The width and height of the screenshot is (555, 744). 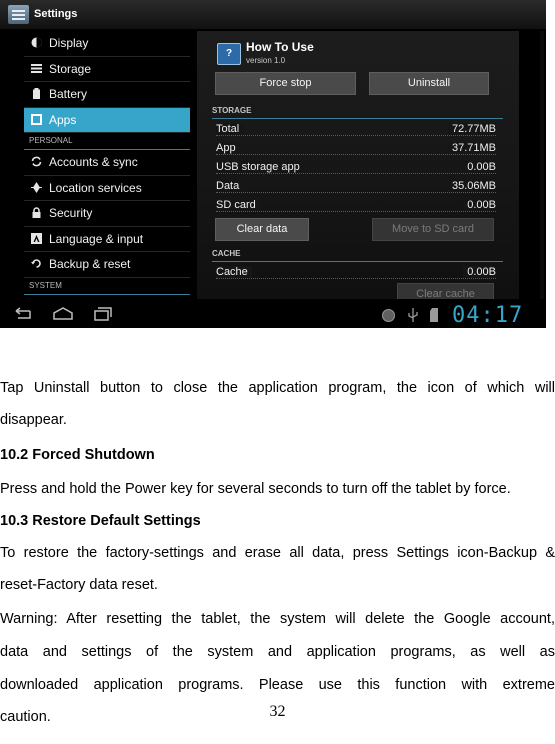 What do you see at coordinates (77, 455) in the screenshot?
I see `heading-forced-shutdown: 10.2 Forced Shutdown` at bounding box center [77, 455].